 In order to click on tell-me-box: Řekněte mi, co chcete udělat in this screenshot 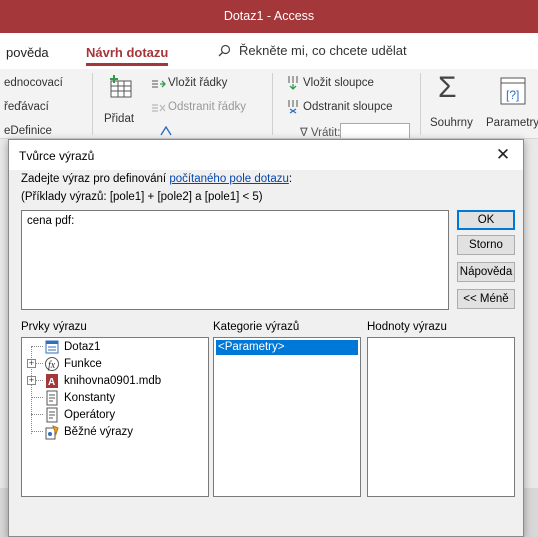, I will do `click(312, 50)`.